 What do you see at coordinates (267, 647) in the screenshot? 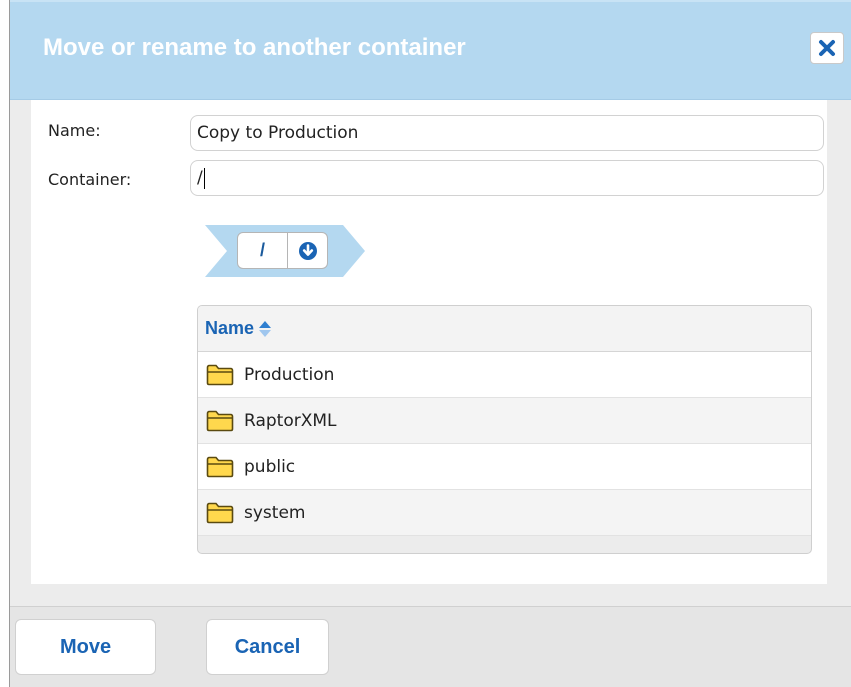
I see `cancel-button: Cancel` at bounding box center [267, 647].